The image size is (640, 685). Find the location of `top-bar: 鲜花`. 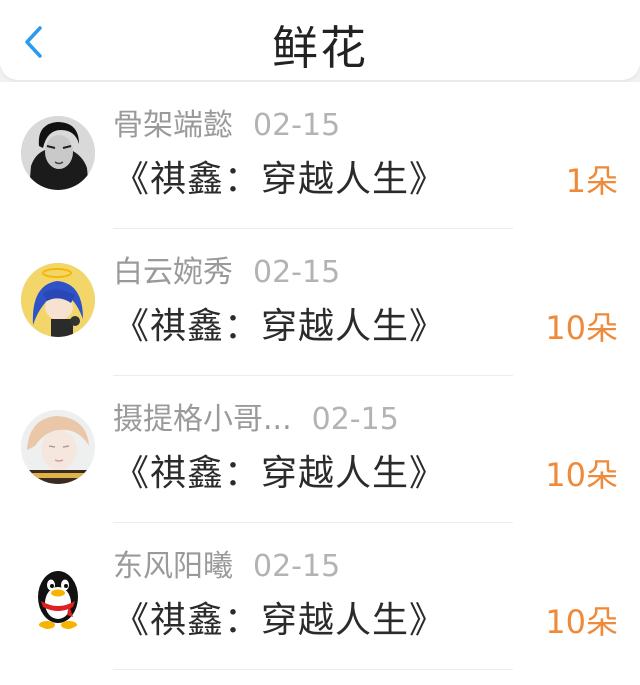

top-bar: 鲜花 is located at coordinates (320, 40).